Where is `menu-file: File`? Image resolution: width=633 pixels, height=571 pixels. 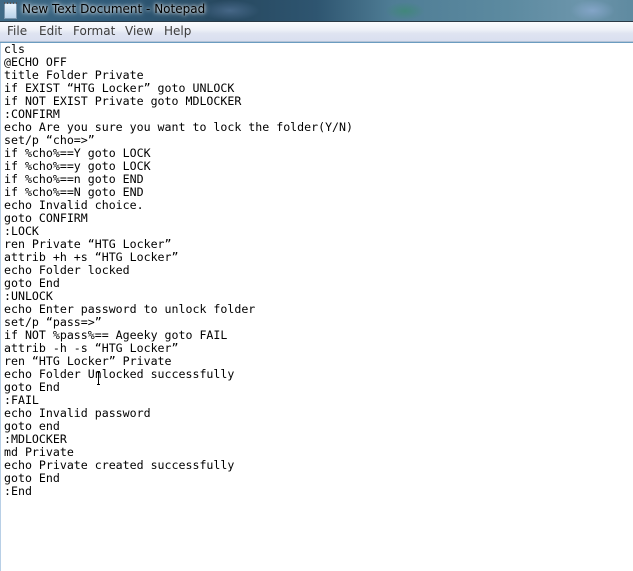 menu-file: File is located at coordinates (17, 31).